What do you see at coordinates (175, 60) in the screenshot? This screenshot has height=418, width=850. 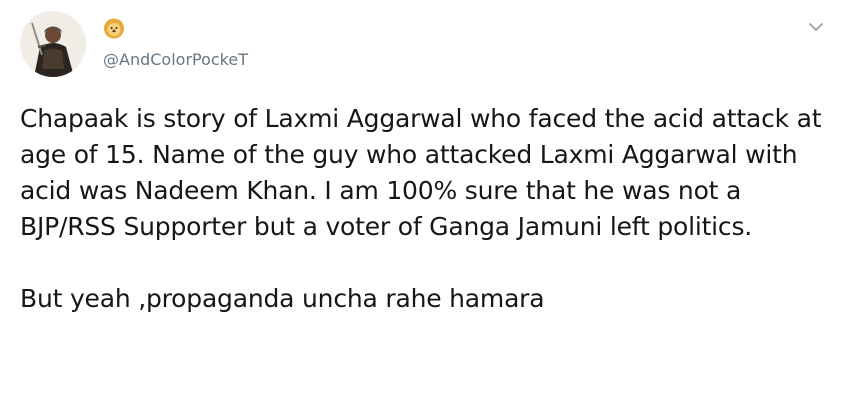 I see `user-handle: @AndColorPockeT` at bounding box center [175, 60].